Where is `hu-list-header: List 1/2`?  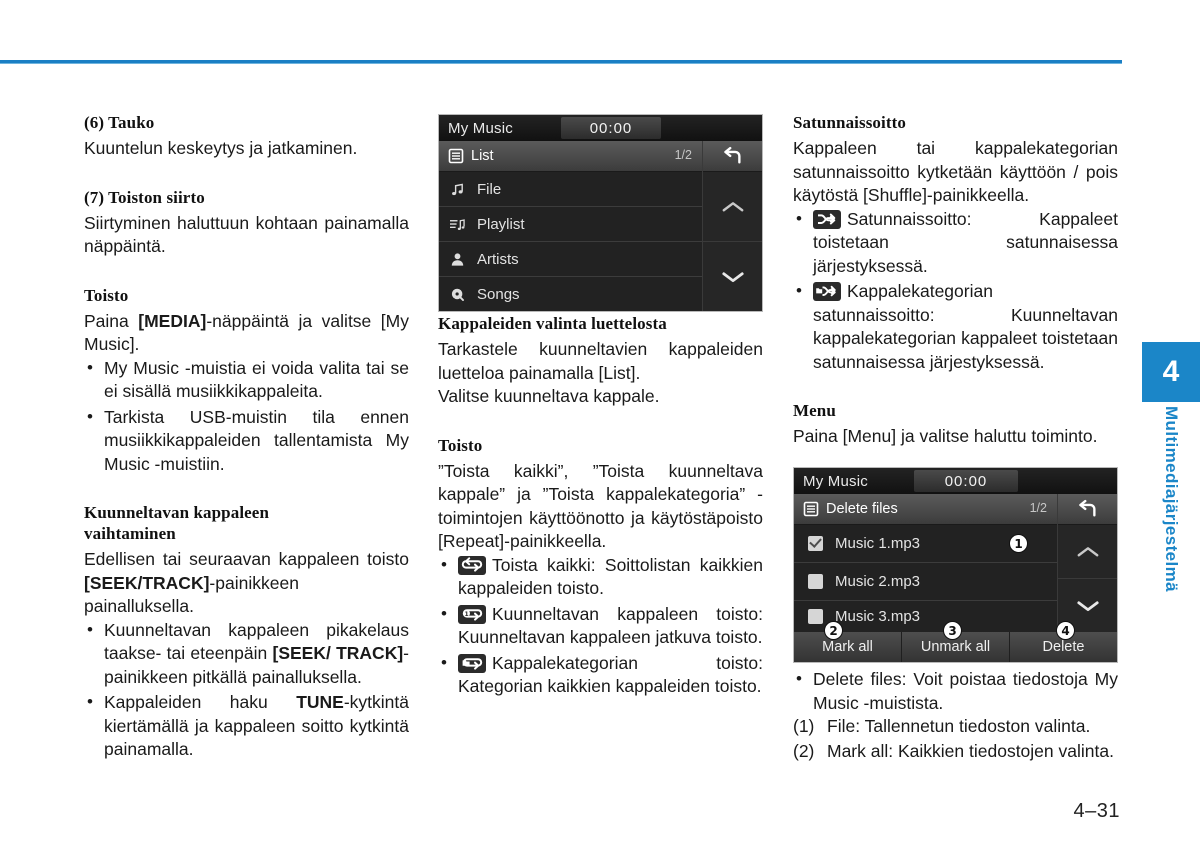
hu-list-header: List 1/2 is located at coordinates (570, 156).